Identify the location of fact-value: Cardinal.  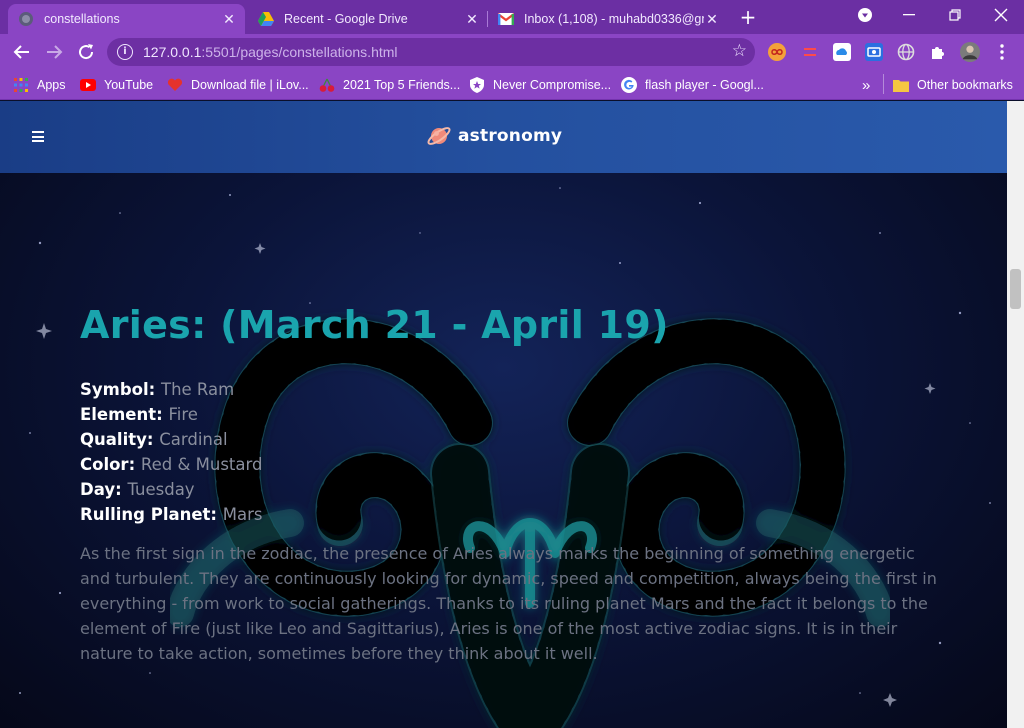
(193, 439).